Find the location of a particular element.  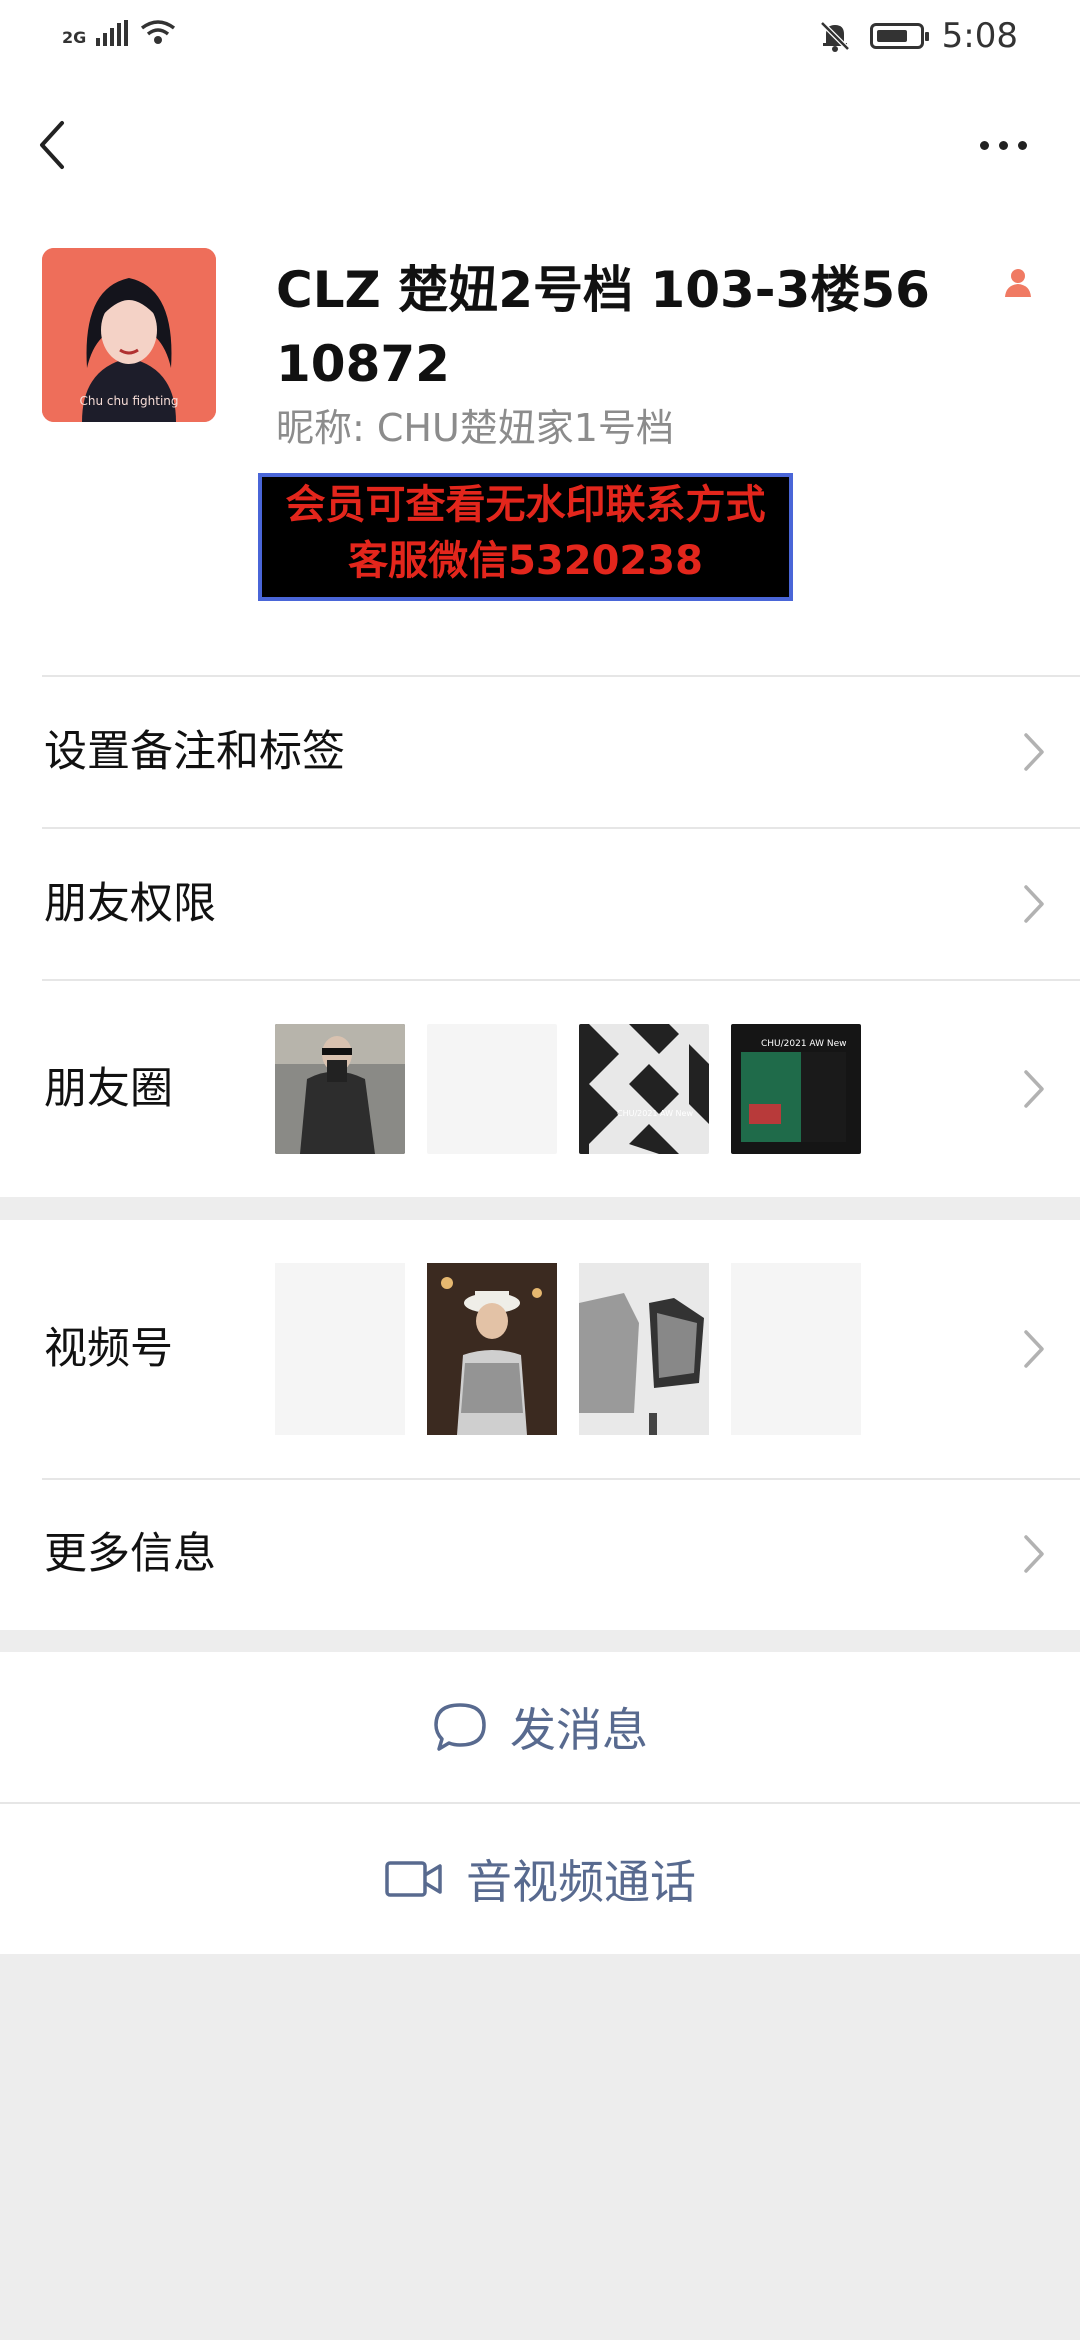

status-right: 5:08 is located at coordinates (918, 36).